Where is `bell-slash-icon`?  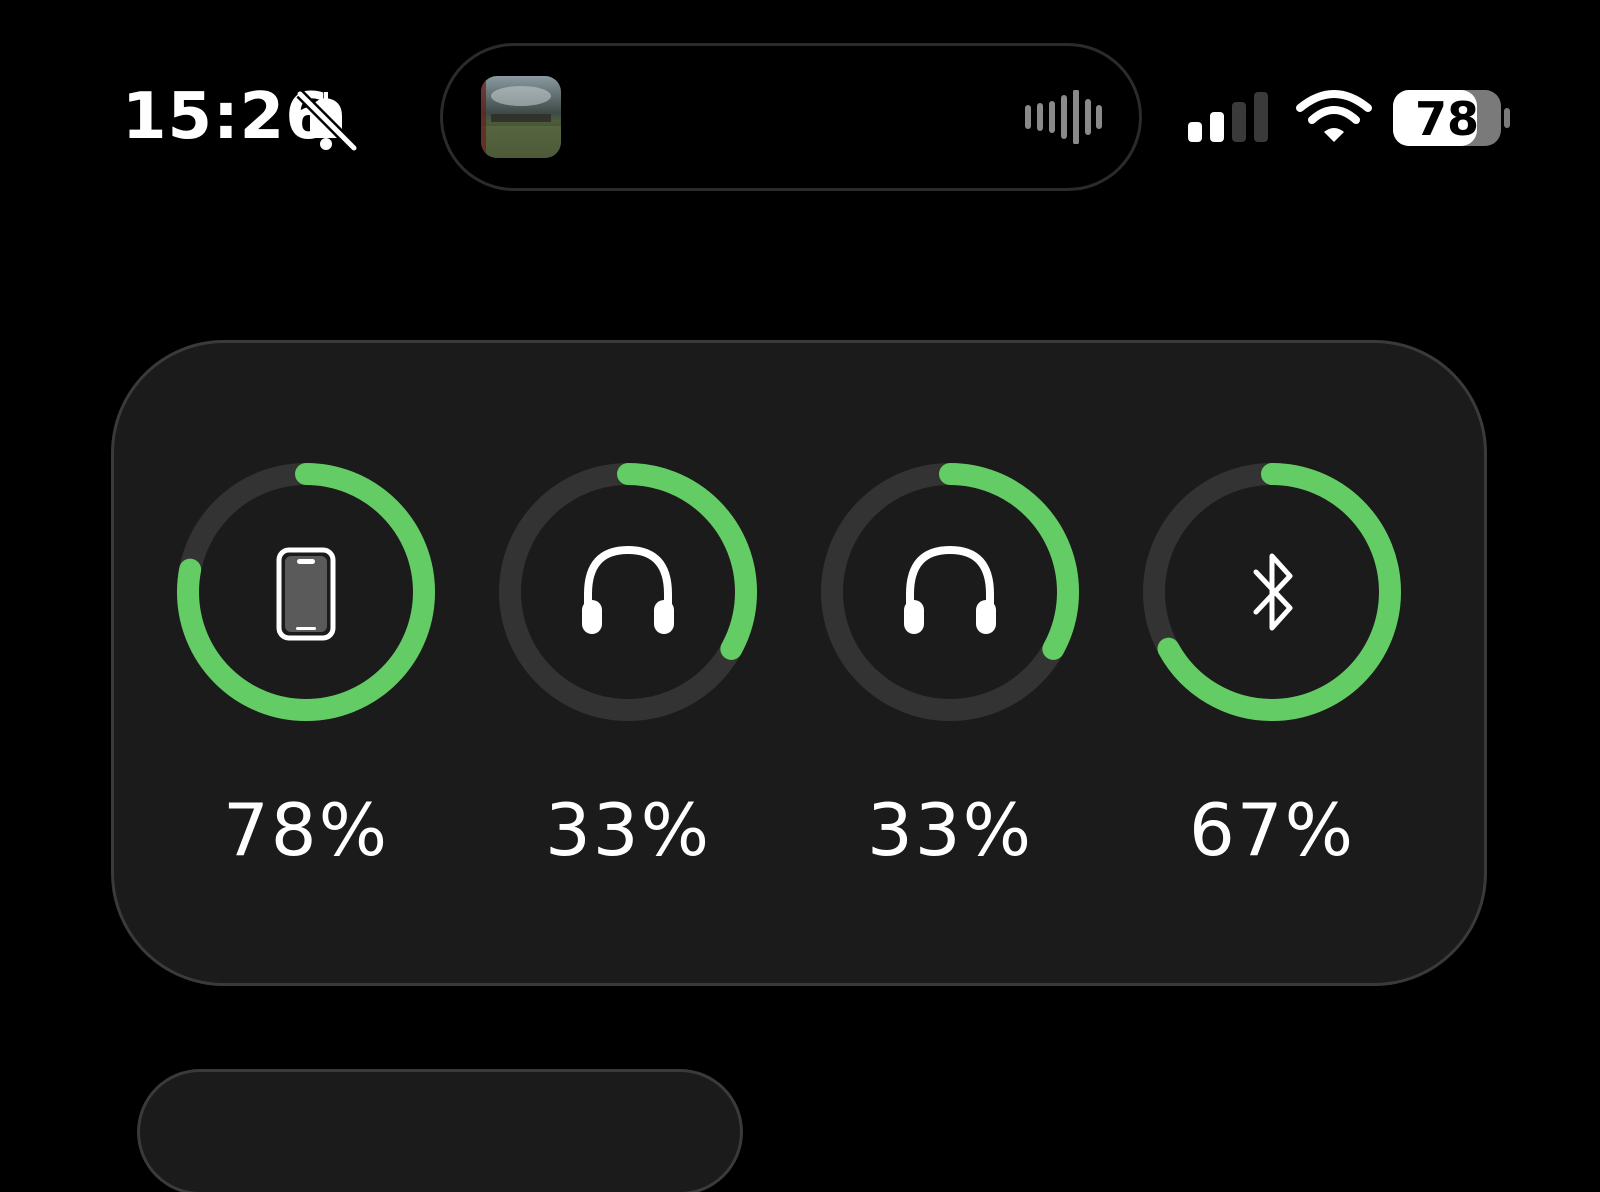
bell-slash-icon is located at coordinates (327, 121).